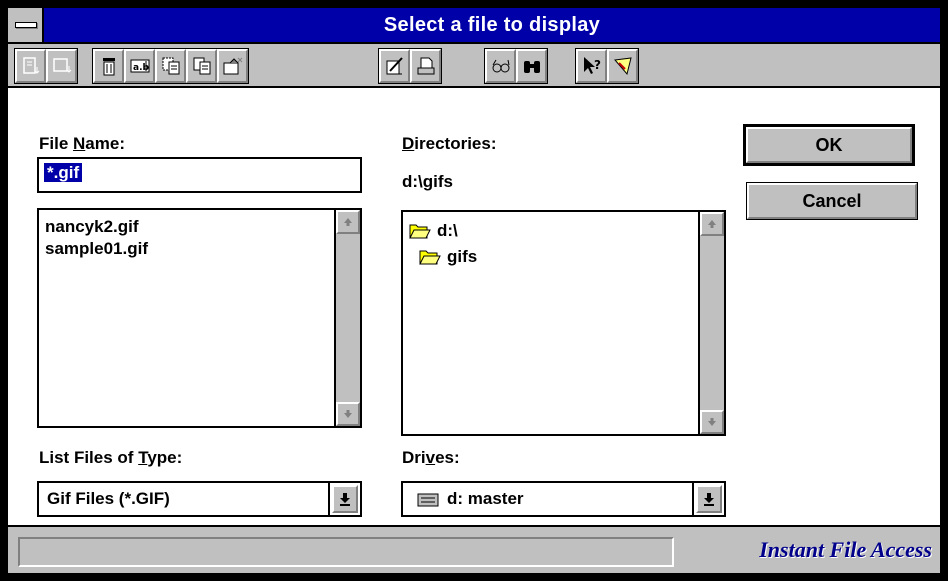 This screenshot has height=581, width=948. I want to click on file-type-label: List Files of Type:, so click(111, 457).